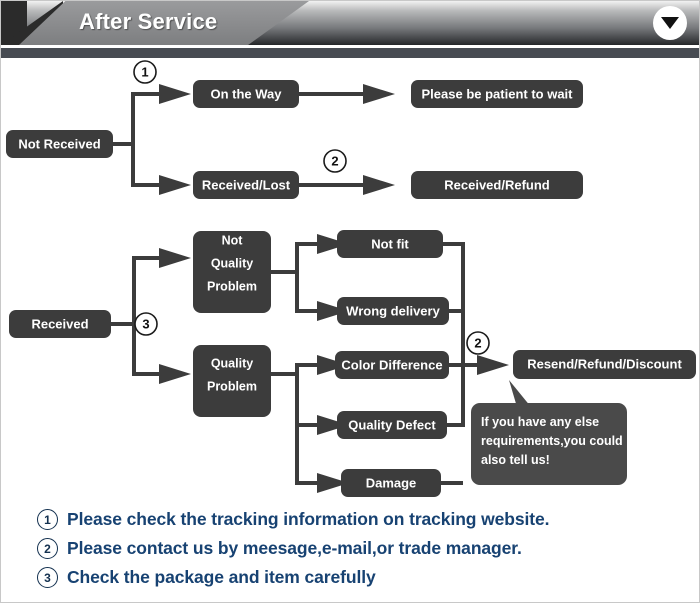 The image size is (700, 603). What do you see at coordinates (137, 119) in the screenshot?
I see `connector-not-received-to-on-the-way` at bounding box center [137, 119].